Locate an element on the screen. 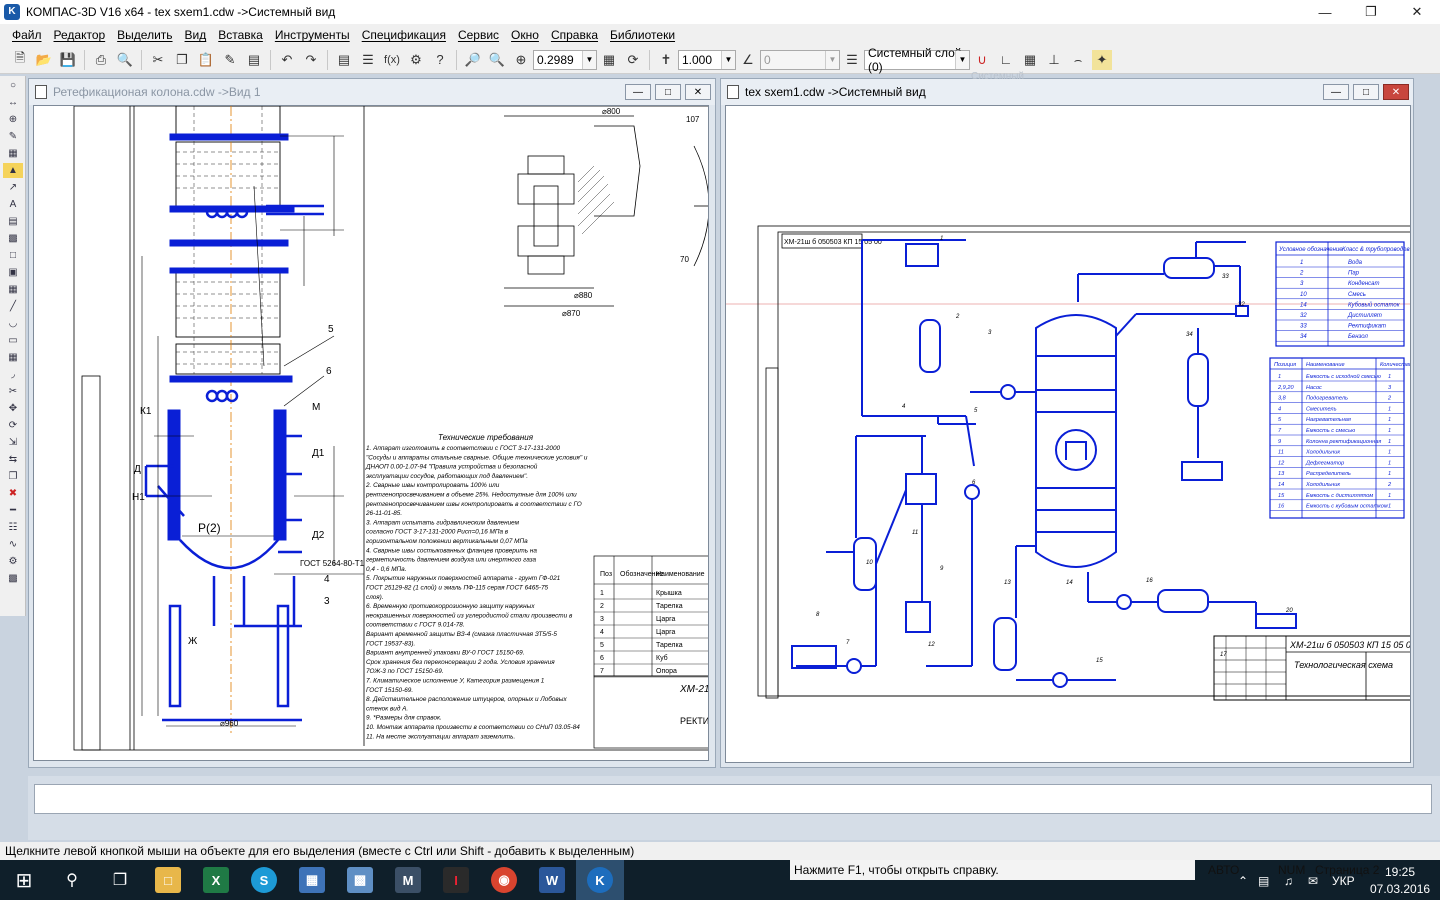  layer-combo: Системный слой (0) ▼ is located at coordinates (917, 60).